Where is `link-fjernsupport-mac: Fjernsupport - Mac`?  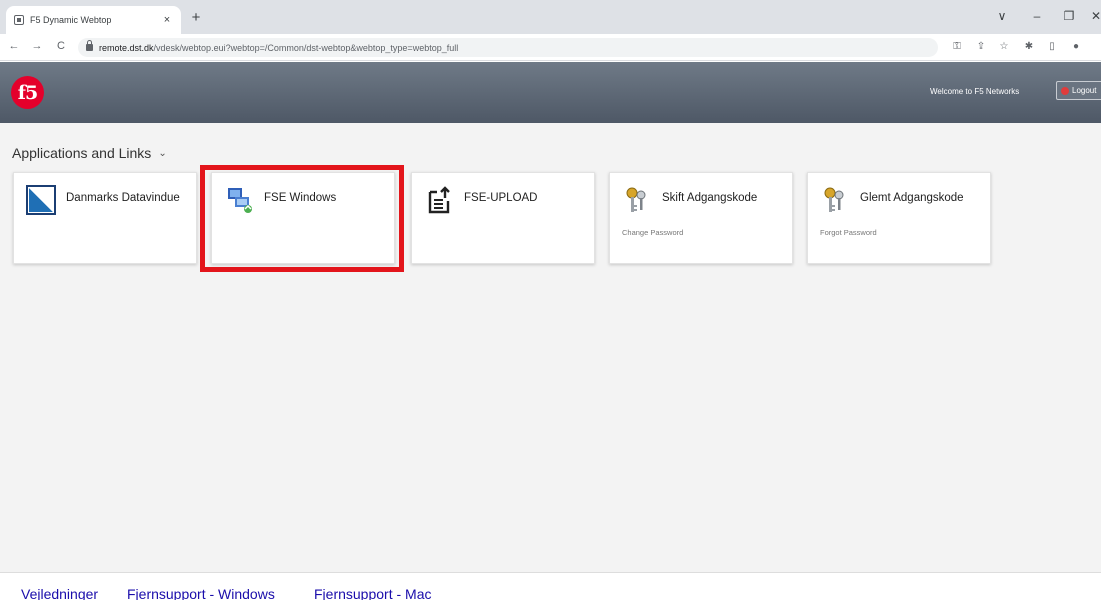
link-fjernsupport-mac: Fjernsupport - Mac is located at coordinates (372, 593).